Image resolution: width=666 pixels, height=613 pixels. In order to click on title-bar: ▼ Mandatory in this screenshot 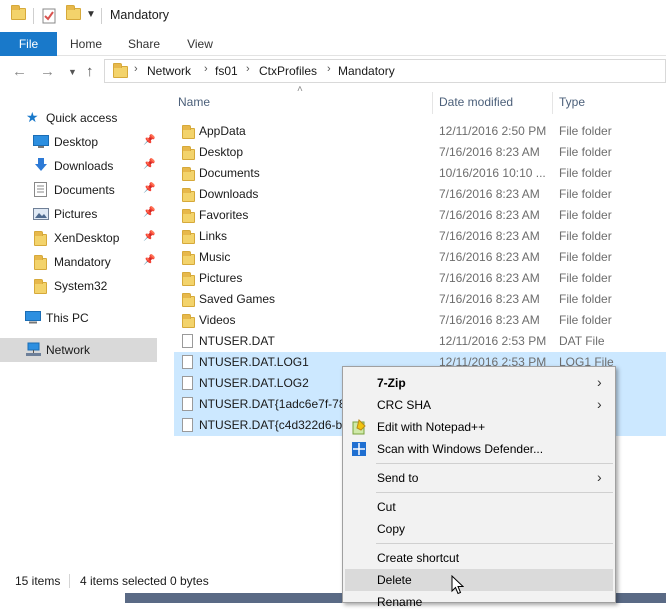, I will do `click(333, 16)`.